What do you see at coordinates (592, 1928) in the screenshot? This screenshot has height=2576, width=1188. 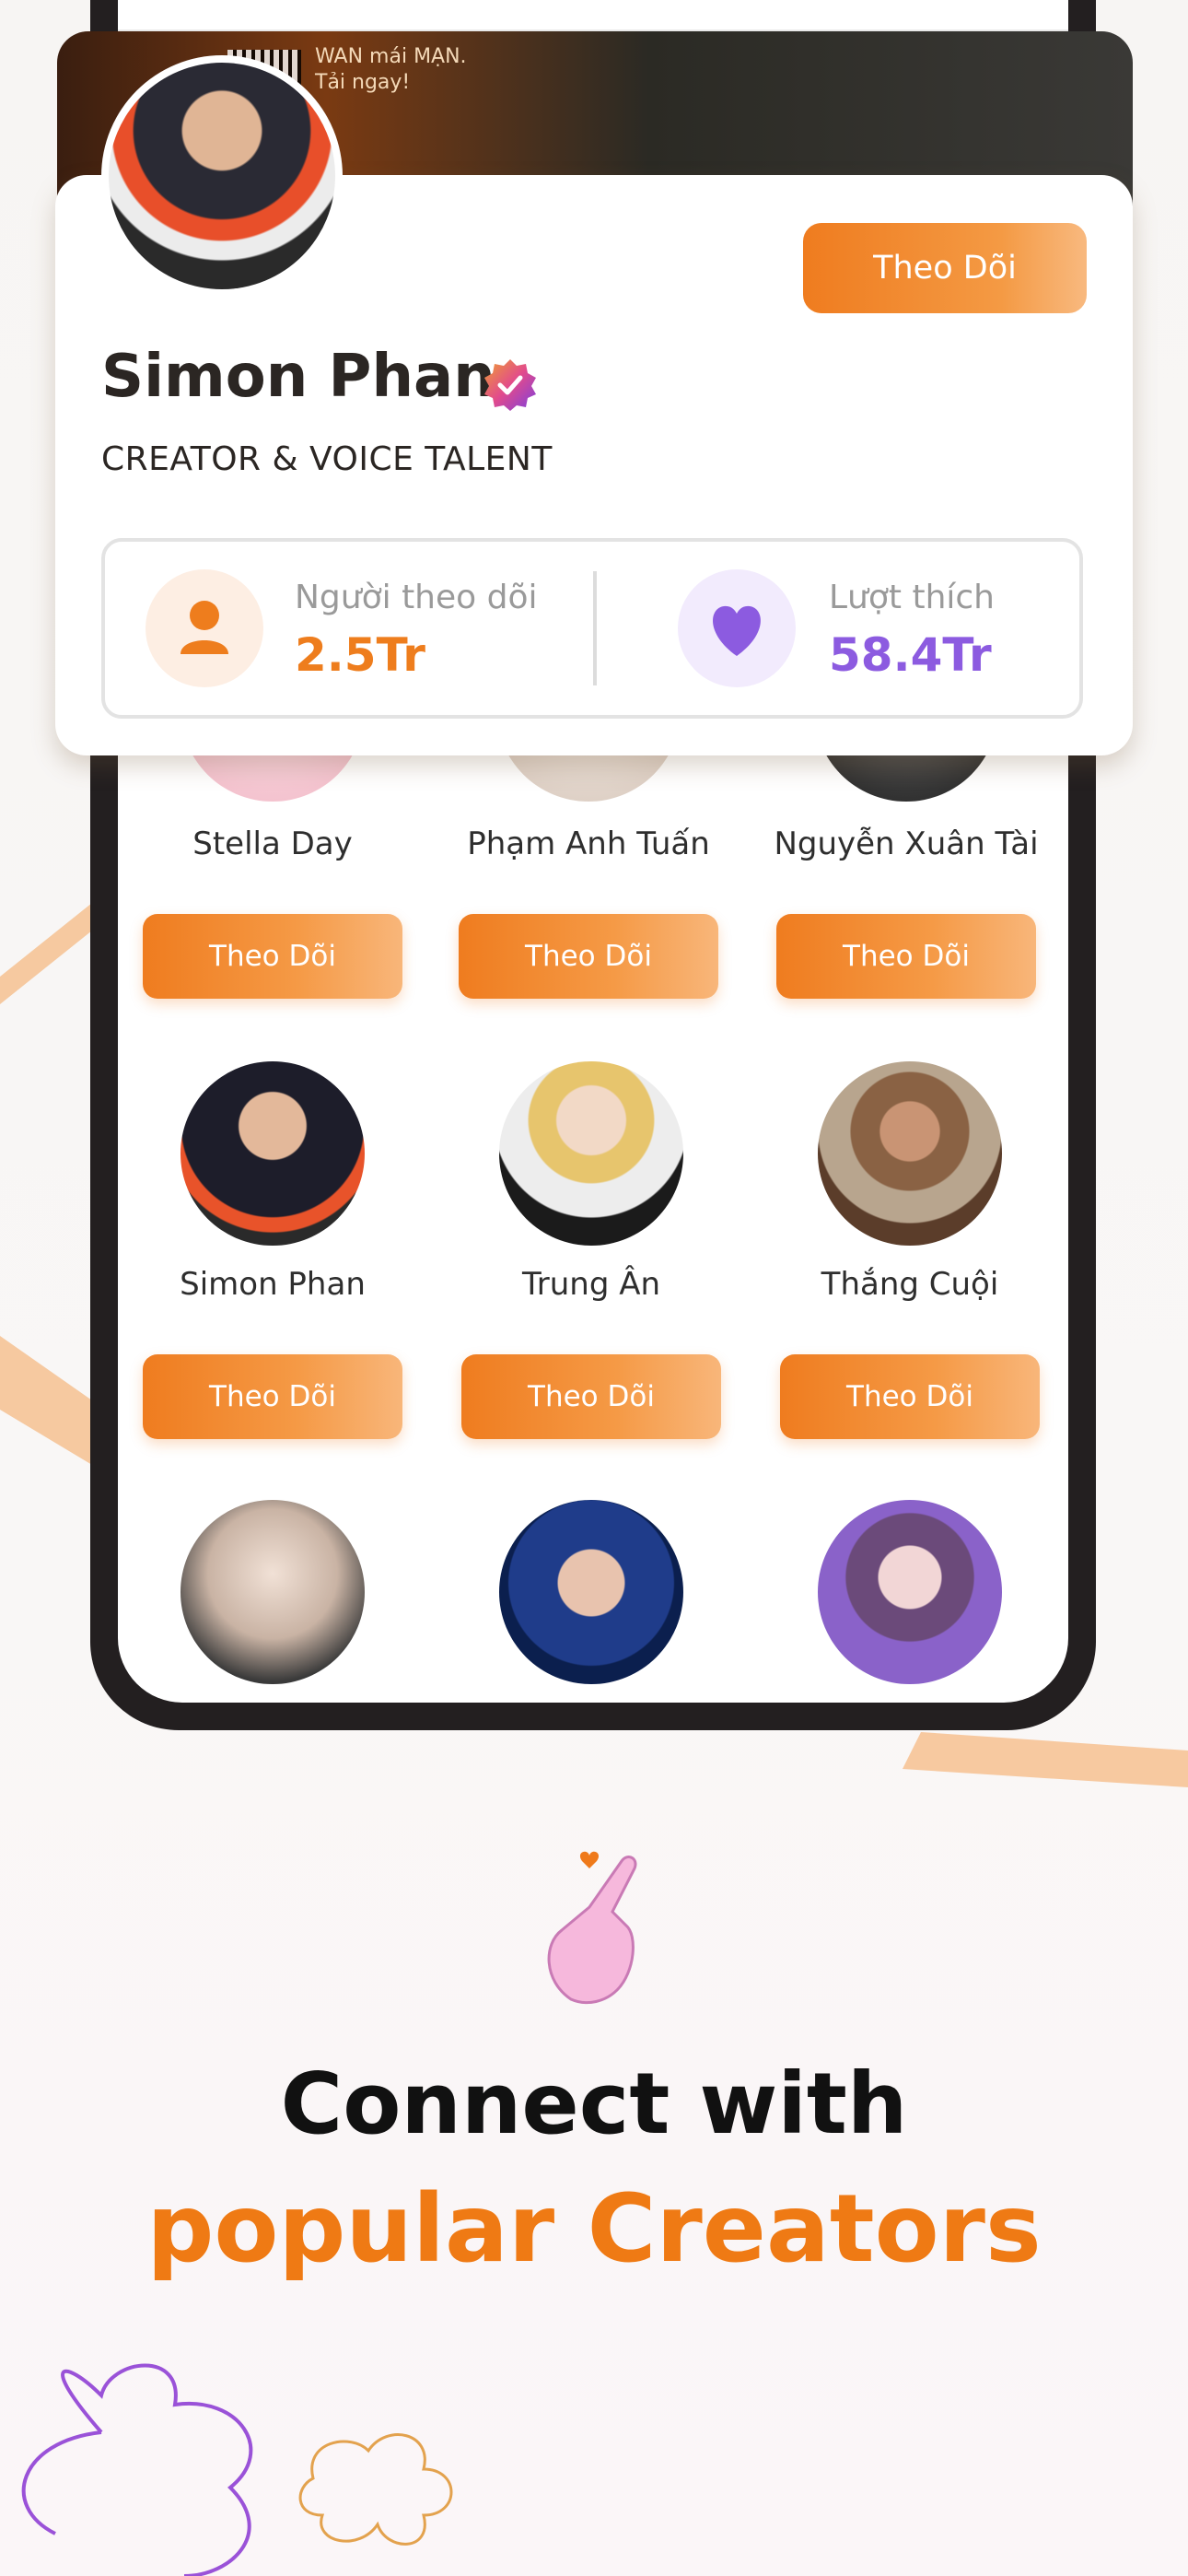 I see `finger-heart-hand-icon` at bounding box center [592, 1928].